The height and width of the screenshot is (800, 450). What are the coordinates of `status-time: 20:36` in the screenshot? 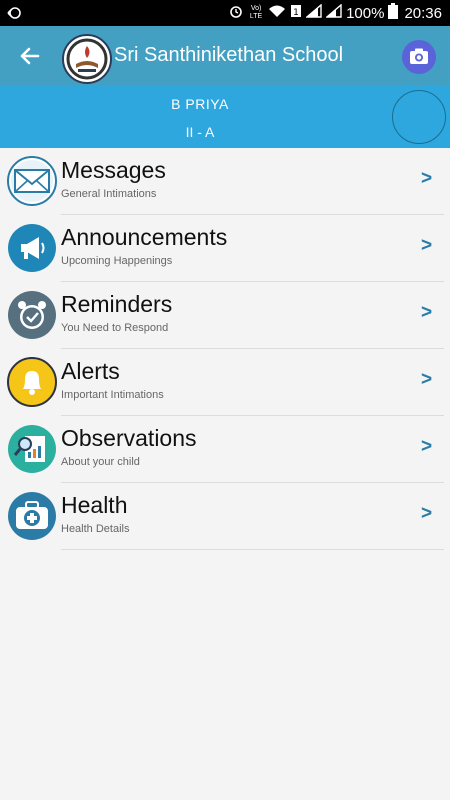 It's located at (423, 13).